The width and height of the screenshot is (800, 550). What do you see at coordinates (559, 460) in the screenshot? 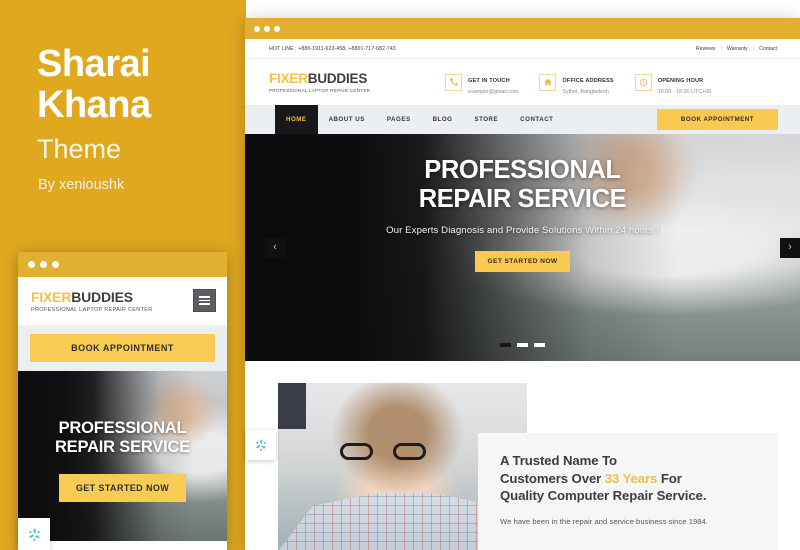
I see `about-heading-line1: A Trusted Name To` at bounding box center [559, 460].